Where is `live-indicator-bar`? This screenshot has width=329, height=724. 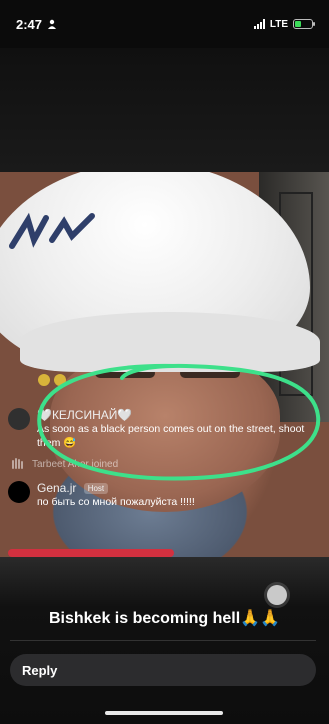
live-indicator-bar is located at coordinates (91, 553).